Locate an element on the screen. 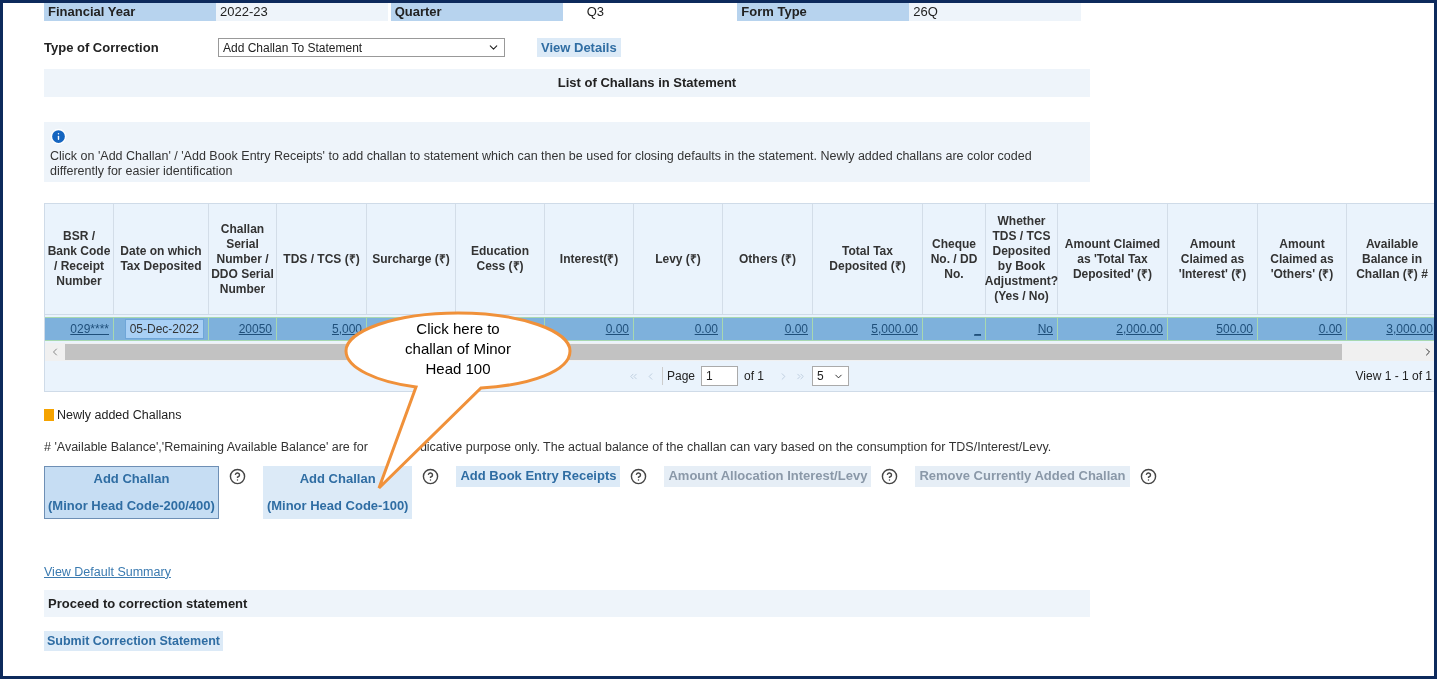 This screenshot has height=679, width=1437. section-header: Proceed to correction statement is located at coordinates (567, 604).